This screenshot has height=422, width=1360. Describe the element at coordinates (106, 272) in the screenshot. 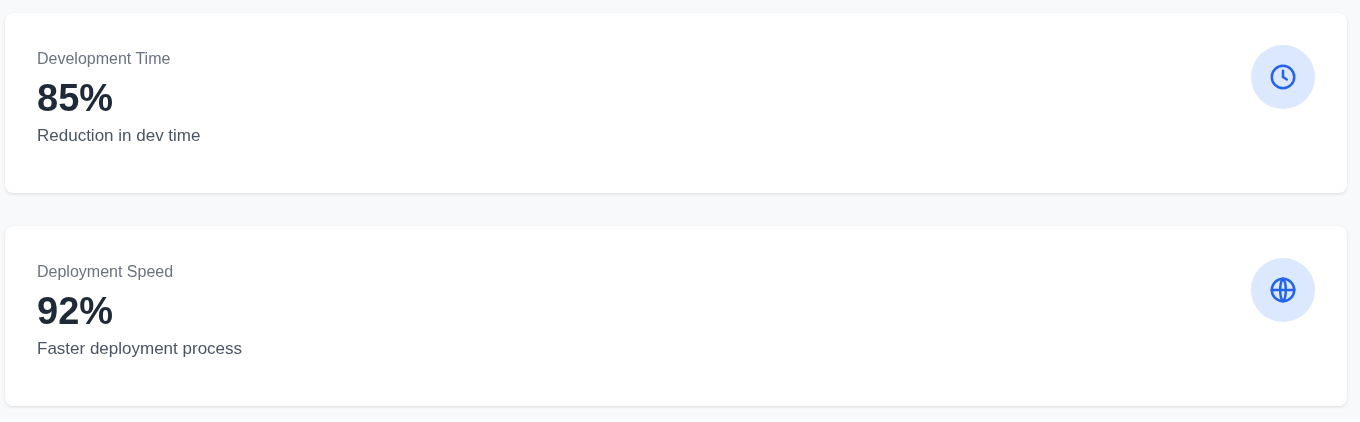

I see `stat-label: Deployment Speed` at that location.